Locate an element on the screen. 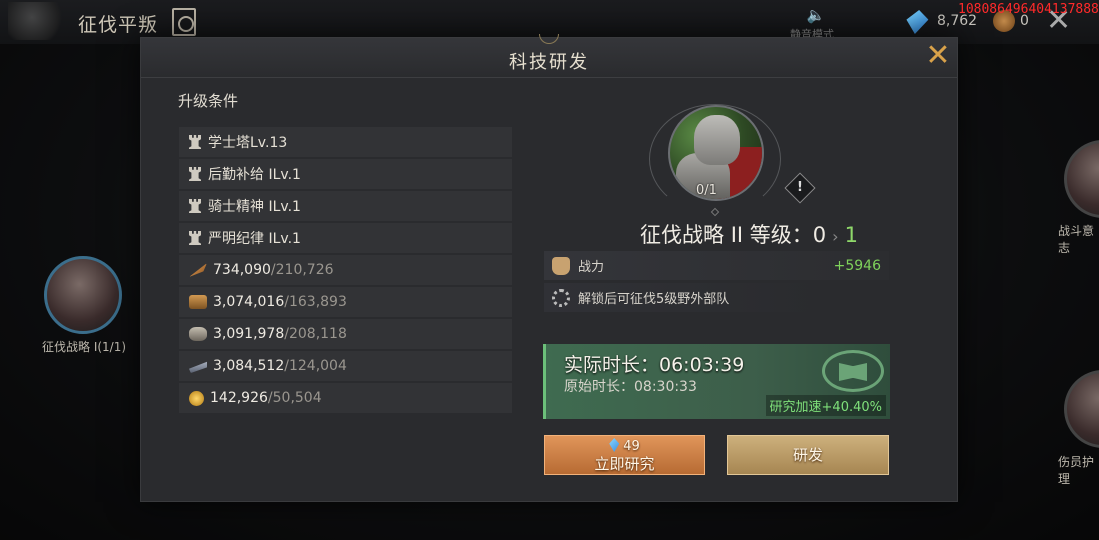  original-duration: 原始时长：08:30:33 is located at coordinates (630, 387).